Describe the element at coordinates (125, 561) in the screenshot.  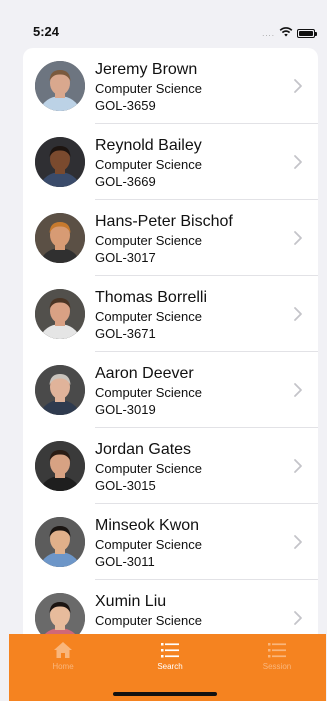
I see `faculty-office: GOL-3011` at that location.